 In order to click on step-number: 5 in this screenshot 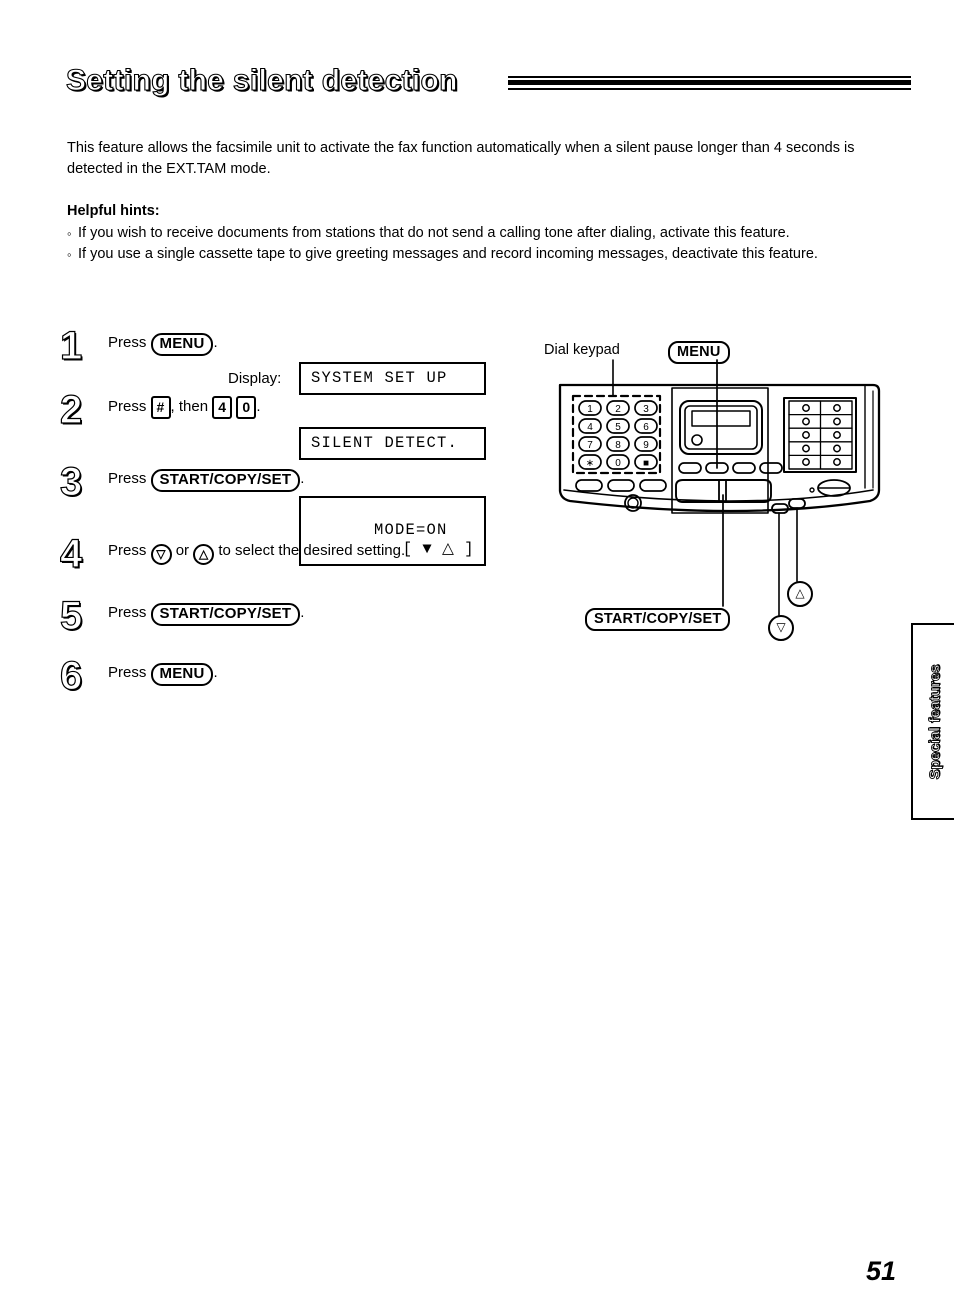, I will do `click(71, 616)`.